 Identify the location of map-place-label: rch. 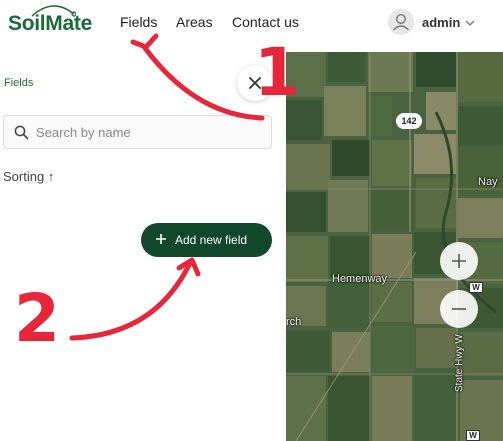
(294, 322).